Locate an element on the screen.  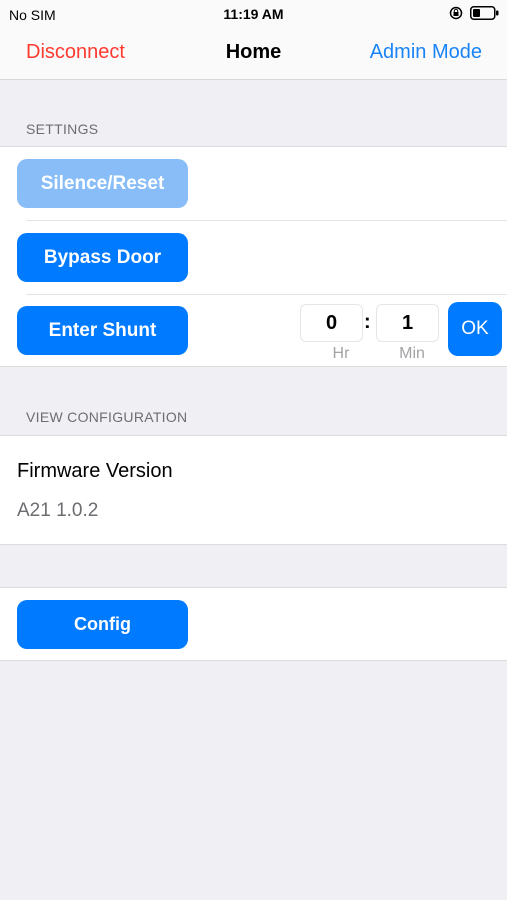
firmware-version-label: Firmware Version is located at coordinates (95, 471).